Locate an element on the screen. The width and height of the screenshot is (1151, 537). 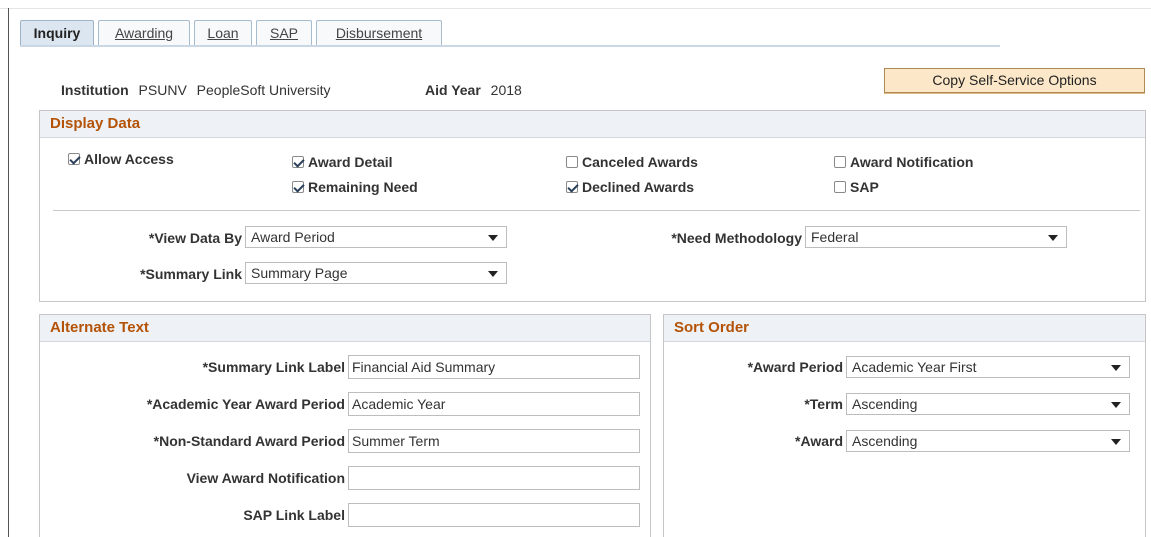
tab-loan: Loan is located at coordinates (223, 32).